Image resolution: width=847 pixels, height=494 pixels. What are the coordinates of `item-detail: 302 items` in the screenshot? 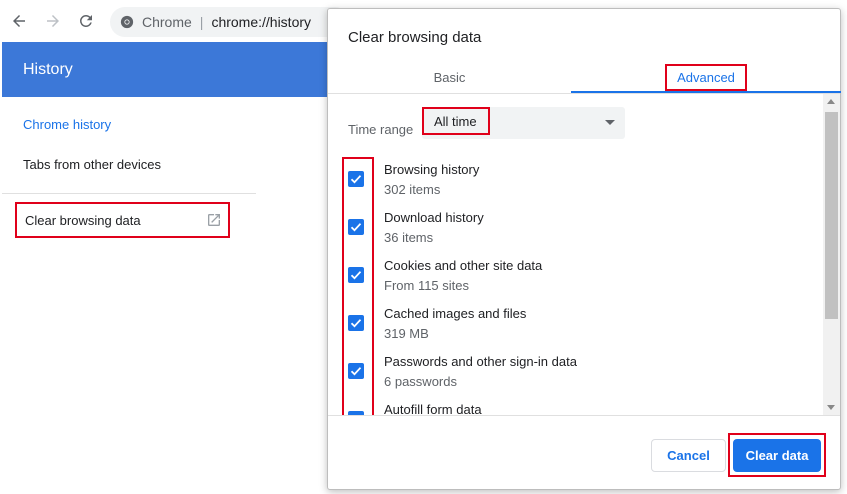 It's located at (412, 189).